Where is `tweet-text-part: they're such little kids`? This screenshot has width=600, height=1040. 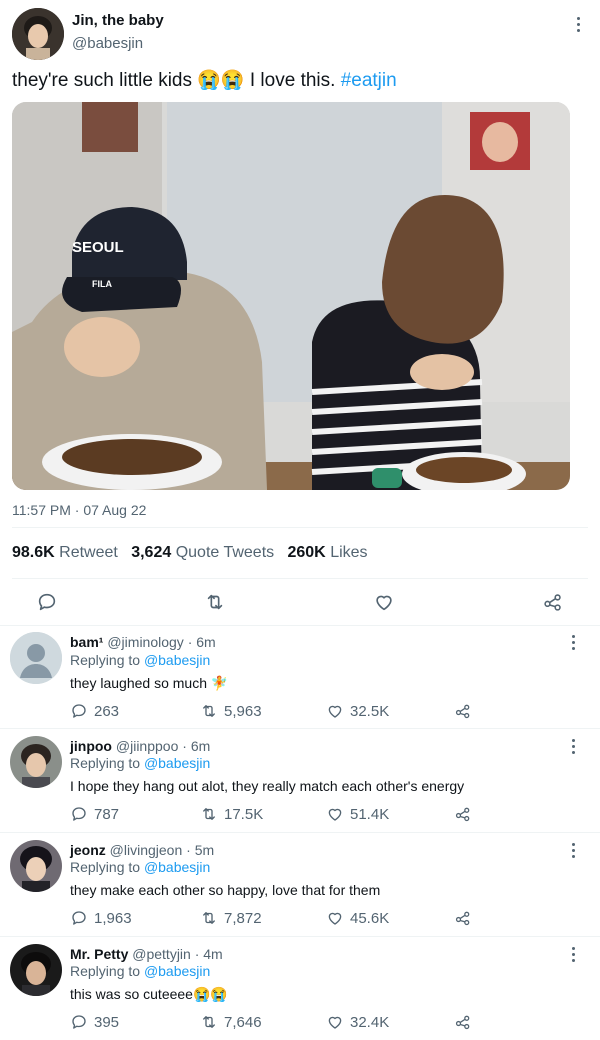 tweet-text-part: they're such little kids is located at coordinates (105, 80).